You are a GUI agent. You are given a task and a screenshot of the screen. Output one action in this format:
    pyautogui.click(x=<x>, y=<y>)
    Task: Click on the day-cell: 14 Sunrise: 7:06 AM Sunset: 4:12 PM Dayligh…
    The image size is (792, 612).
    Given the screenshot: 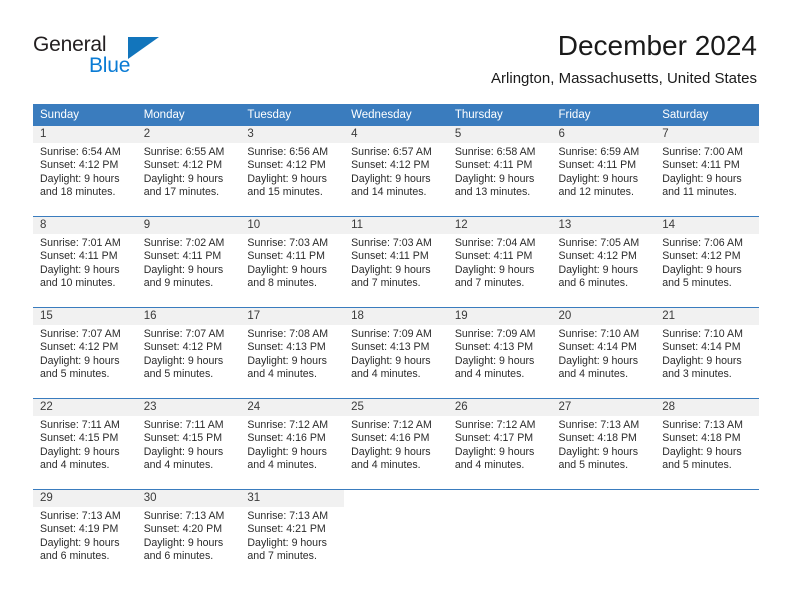 What is the action you would take?
    pyautogui.click(x=707, y=262)
    